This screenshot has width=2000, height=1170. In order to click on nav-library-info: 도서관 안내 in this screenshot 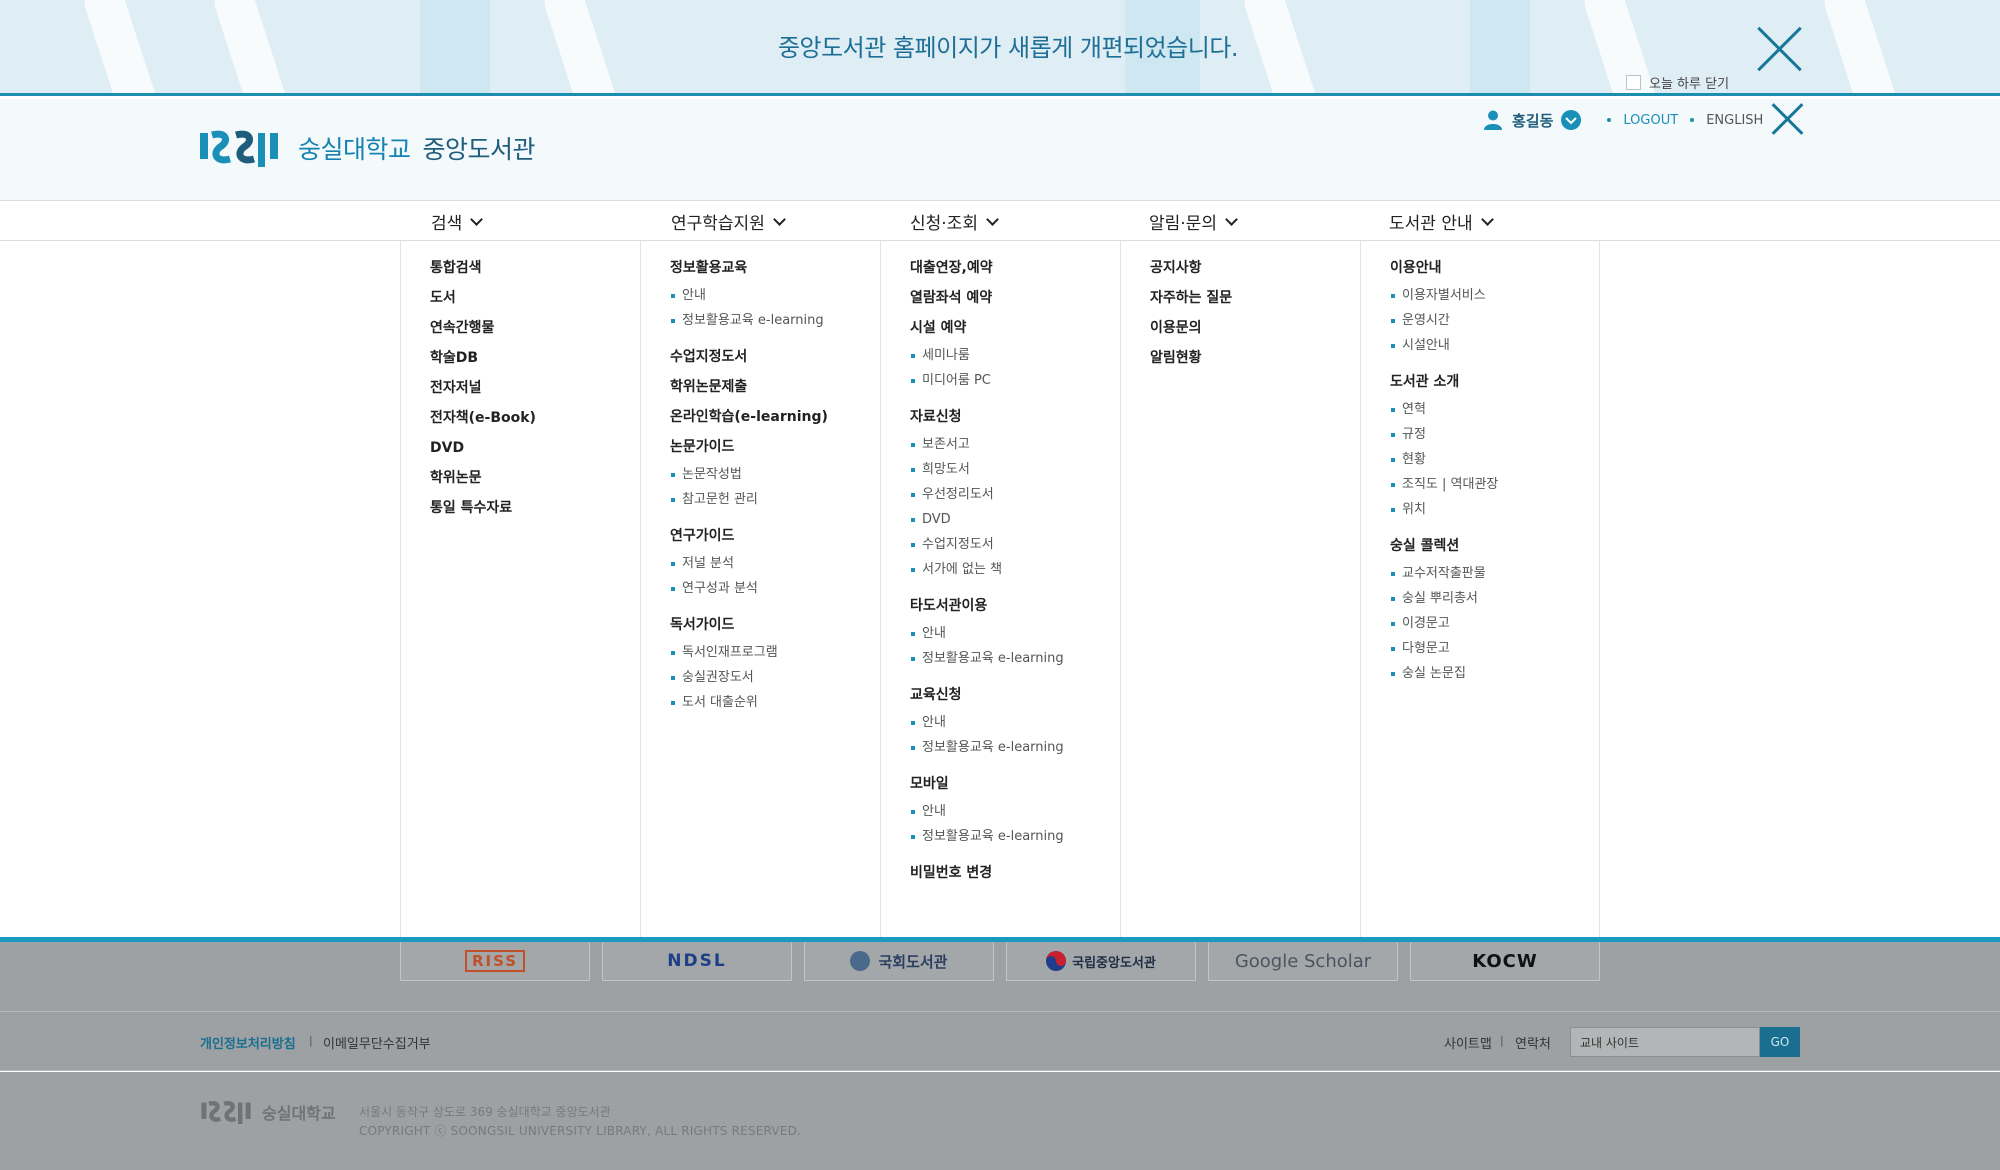, I will do `click(1441, 221)`.